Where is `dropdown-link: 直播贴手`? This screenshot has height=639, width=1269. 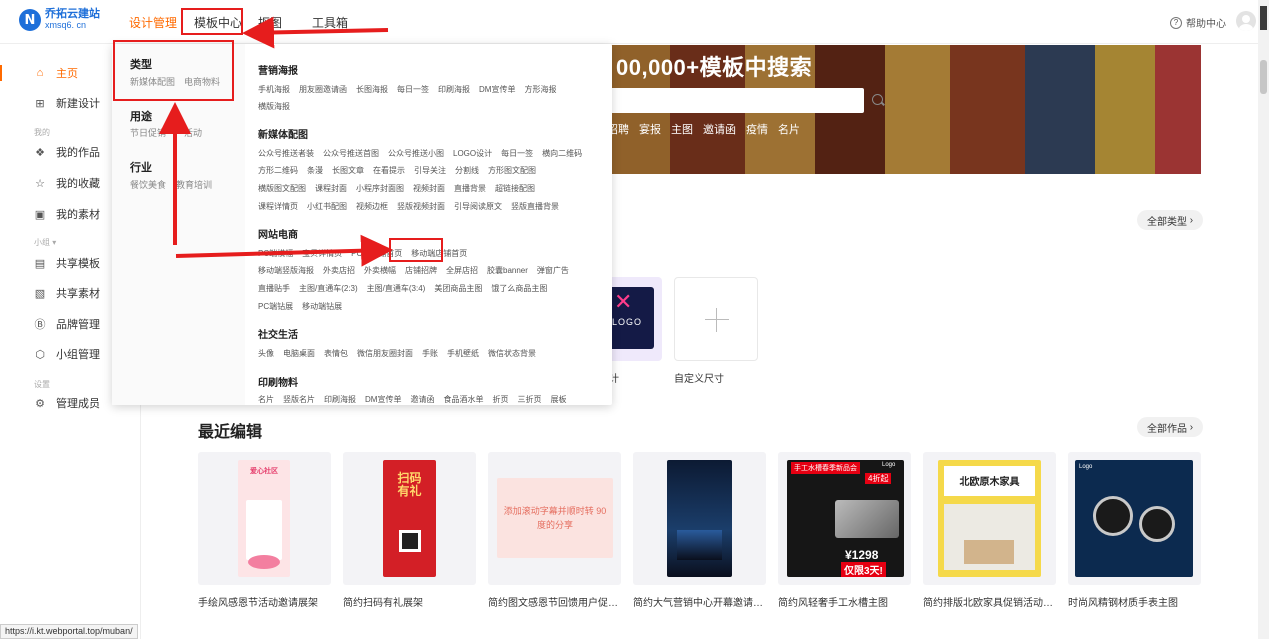 dropdown-link: 直播贴手 is located at coordinates (274, 288).